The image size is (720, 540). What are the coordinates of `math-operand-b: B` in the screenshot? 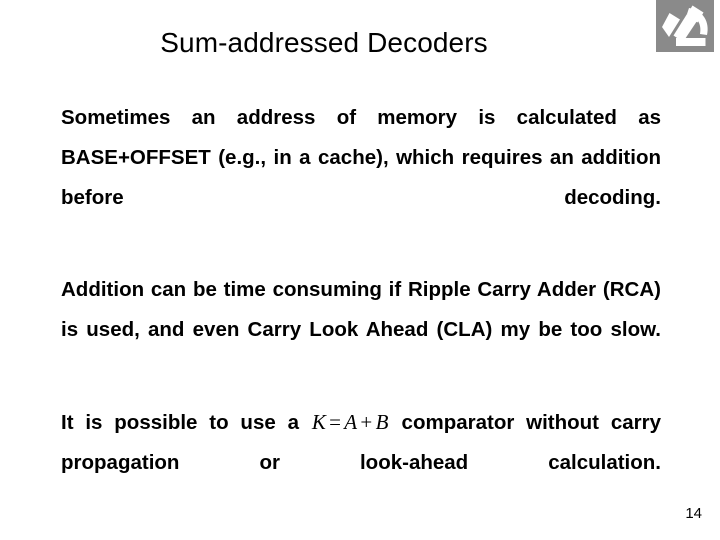 It's located at (382, 422).